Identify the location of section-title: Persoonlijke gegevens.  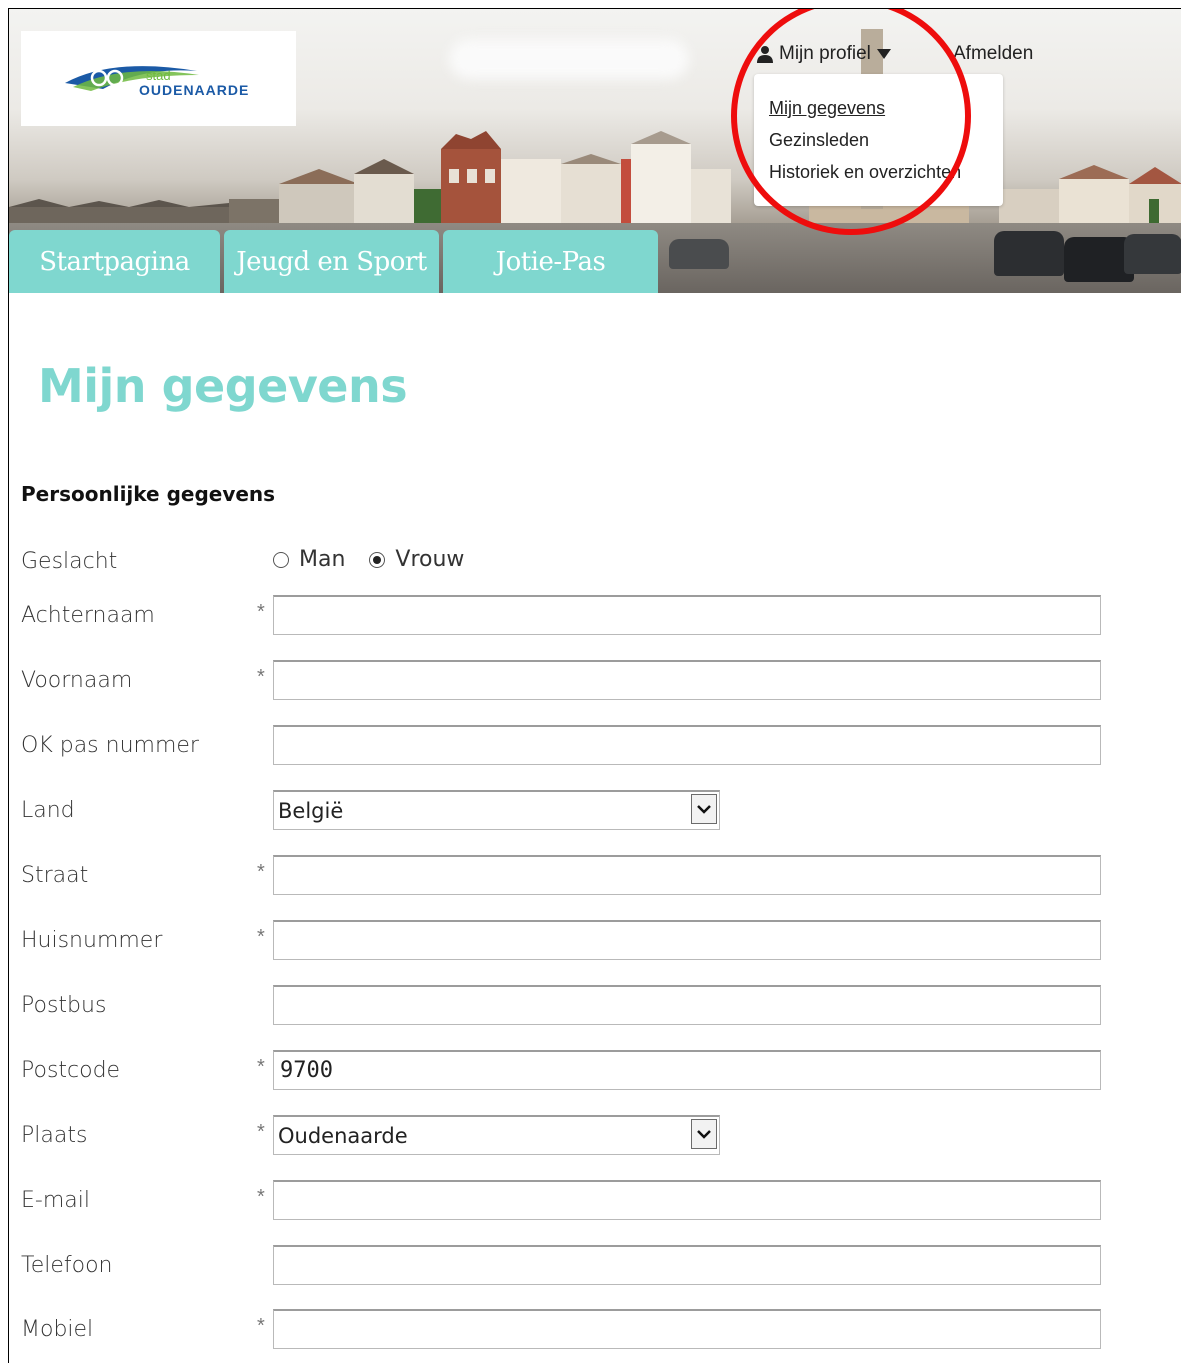
(148, 494).